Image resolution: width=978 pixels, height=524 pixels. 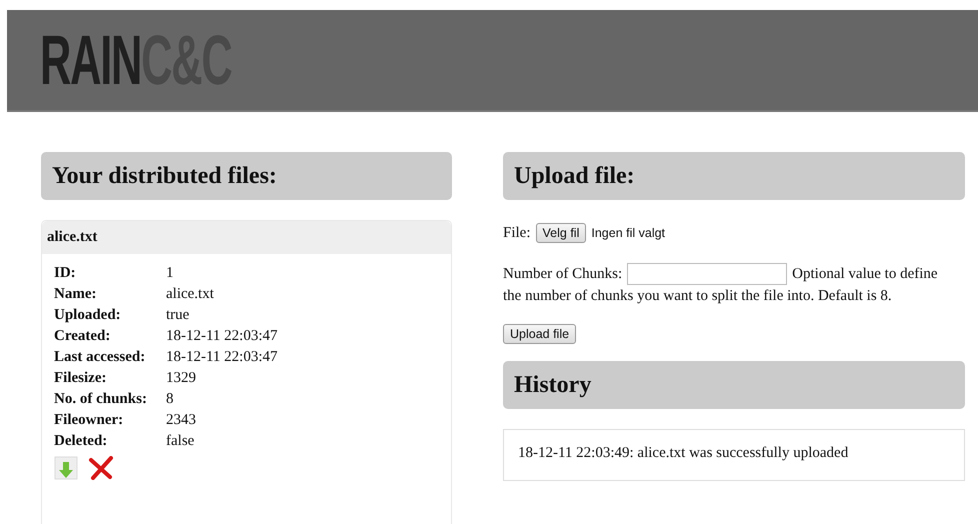 I want to click on file-label: File:, so click(x=517, y=233).